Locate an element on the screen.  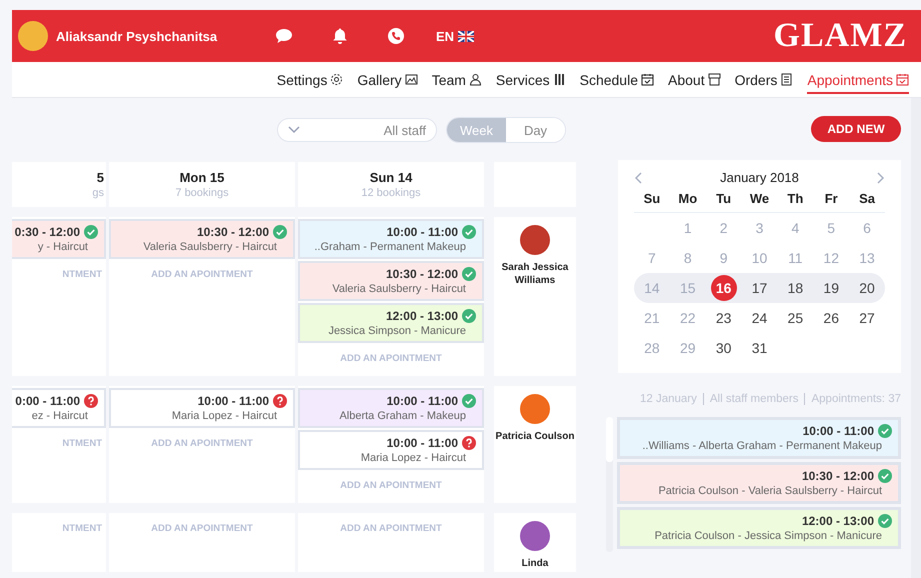
appointment-client: ..Graham - Permanent Makeup is located at coordinates (389, 247).